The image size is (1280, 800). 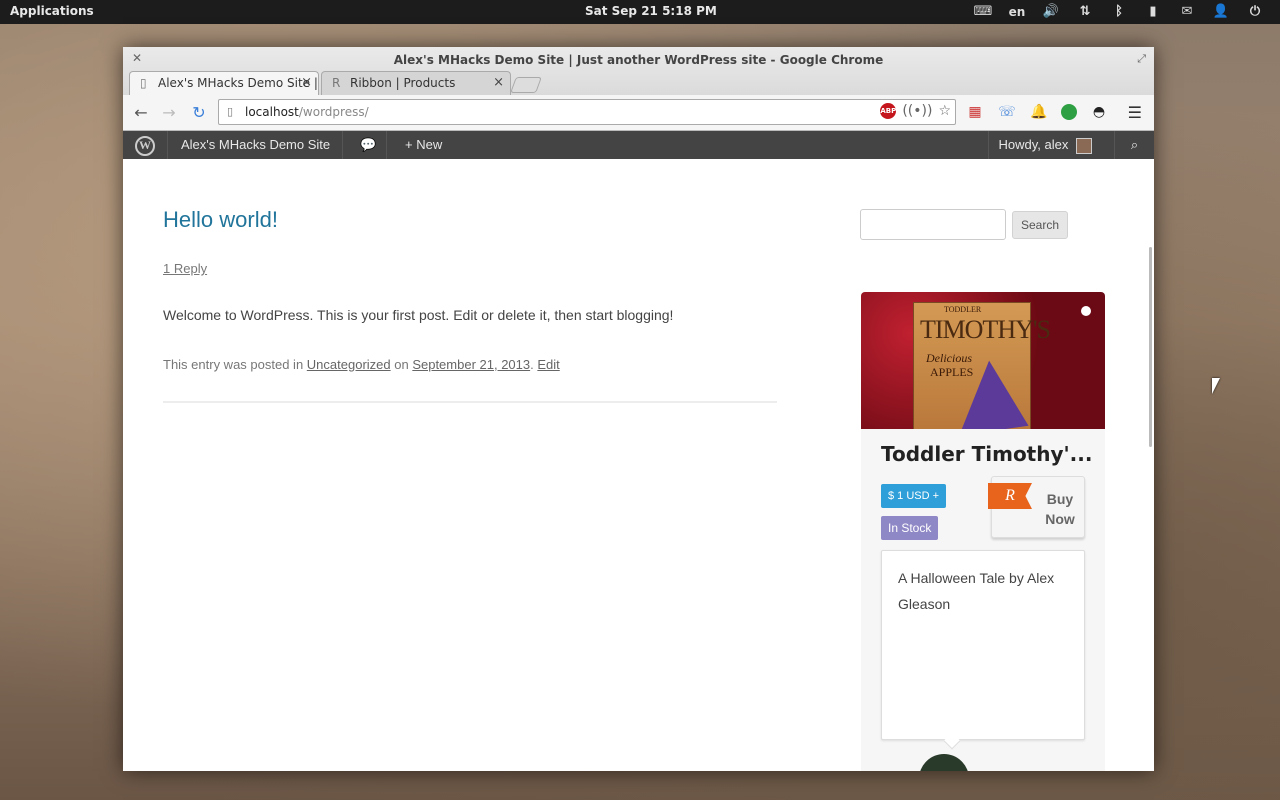 What do you see at coordinates (235, 364) in the screenshot?
I see `meta-prefix: This entry was posted in` at bounding box center [235, 364].